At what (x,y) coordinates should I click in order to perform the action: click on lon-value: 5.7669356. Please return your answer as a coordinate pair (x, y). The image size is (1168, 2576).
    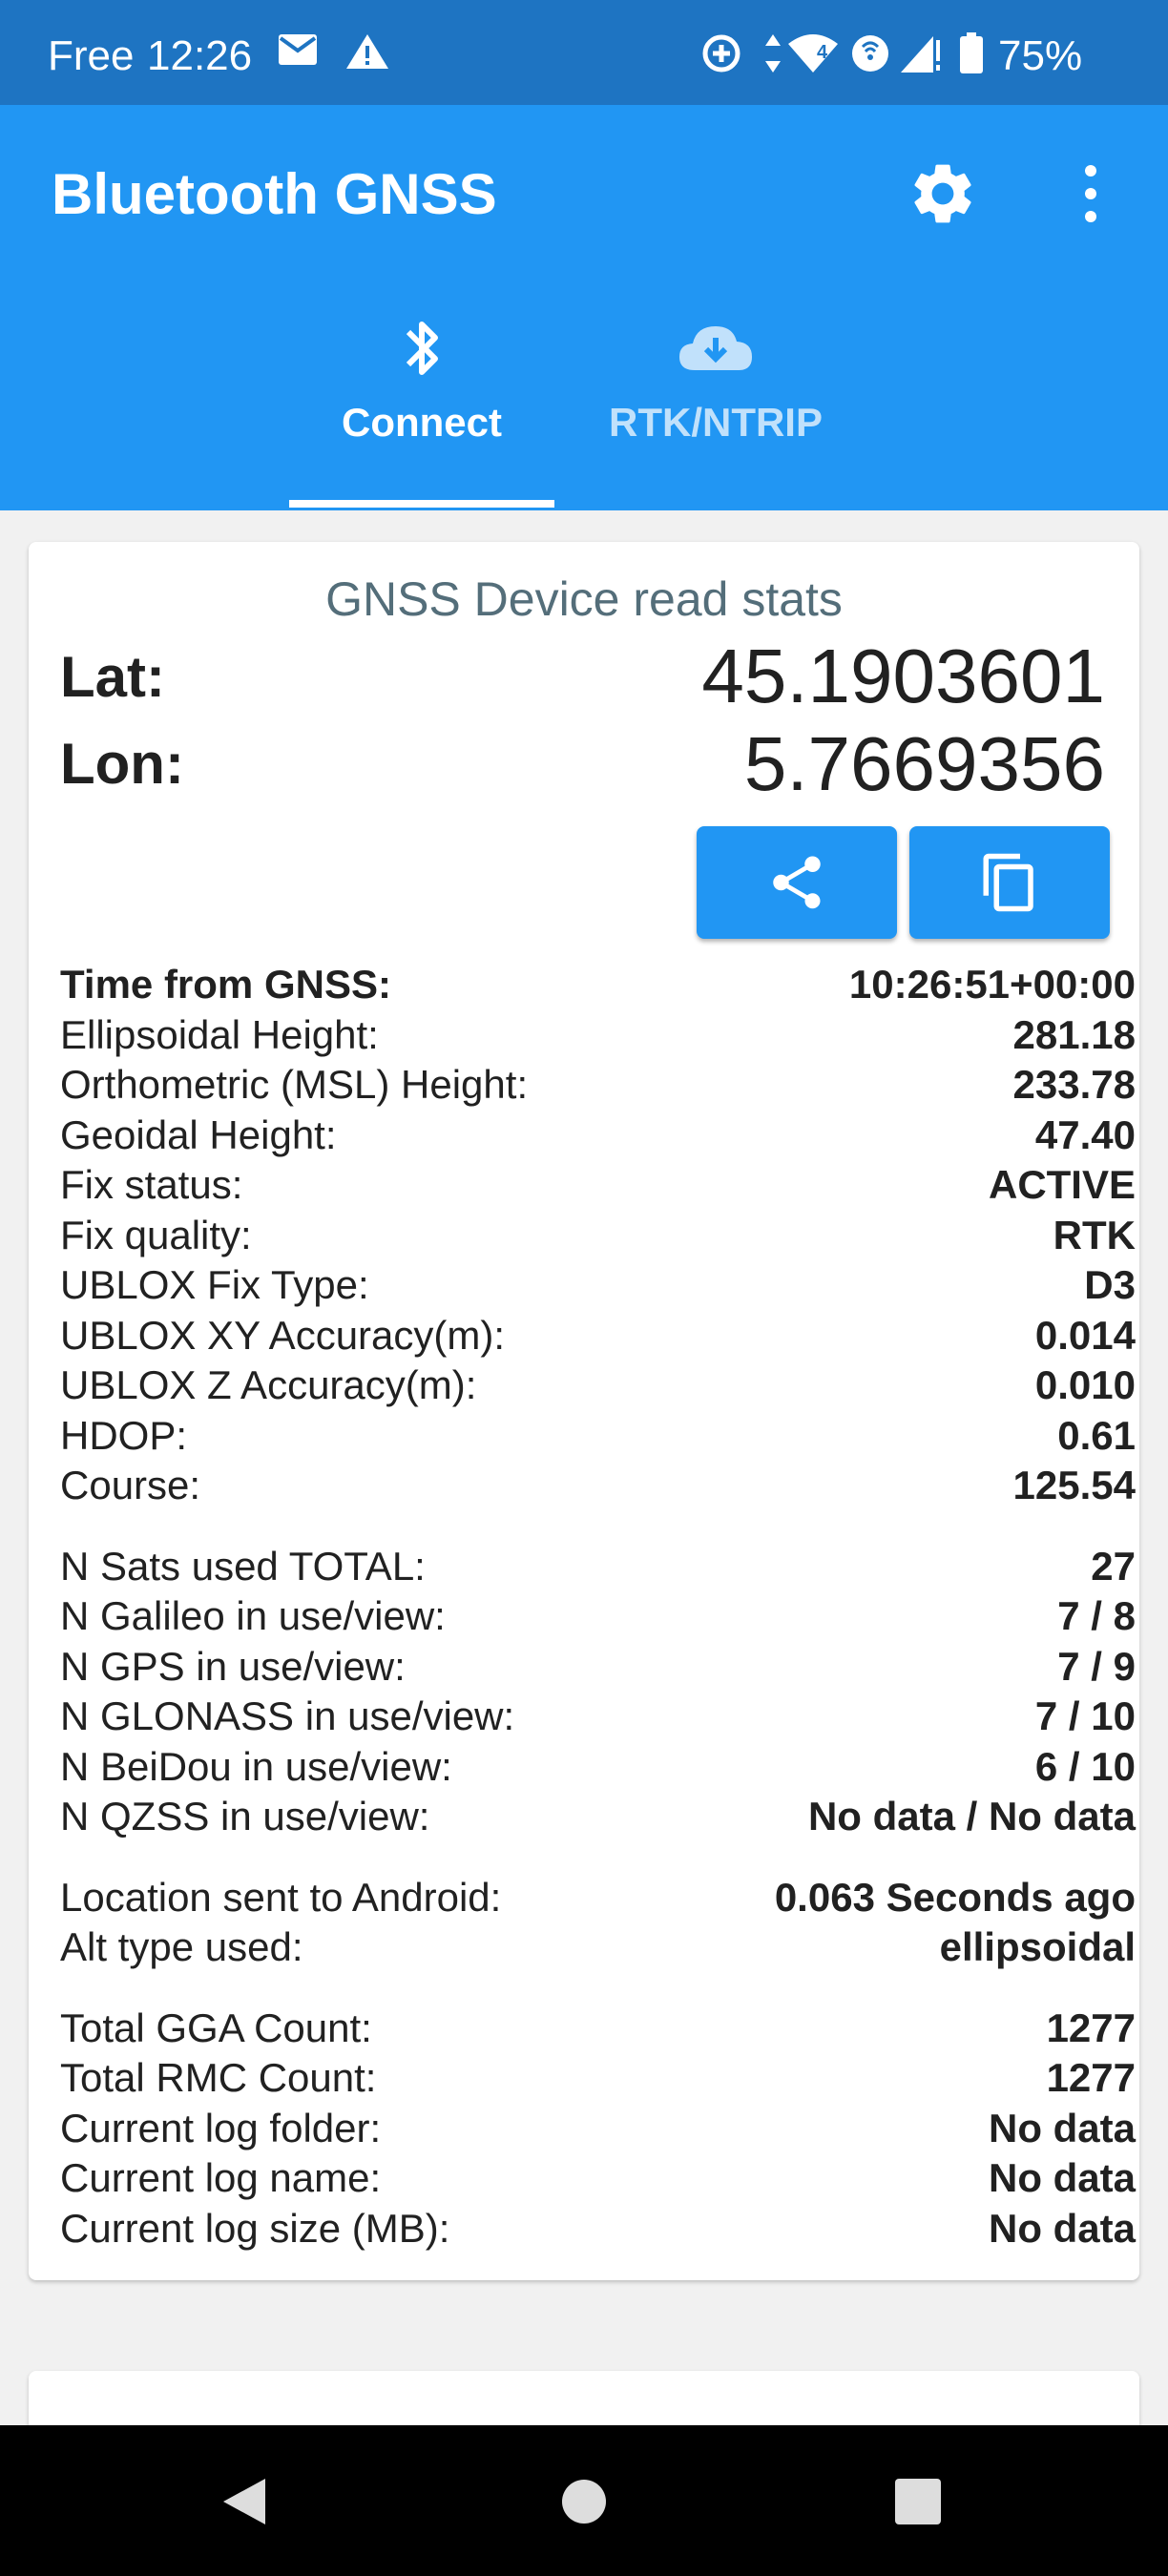
    Looking at the image, I should click on (924, 763).